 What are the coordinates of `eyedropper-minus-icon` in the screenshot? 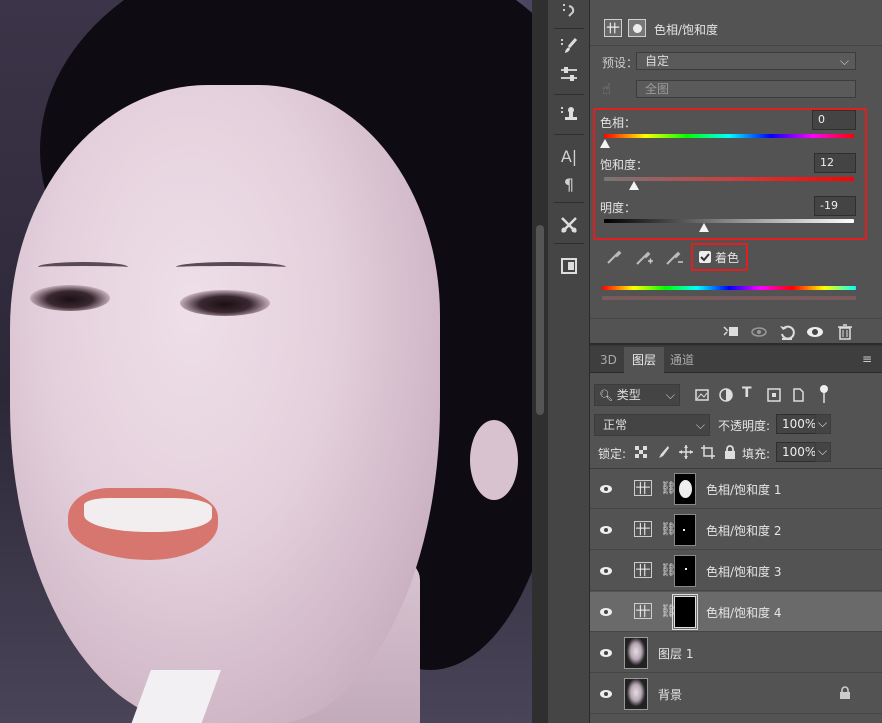 It's located at (674, 257).